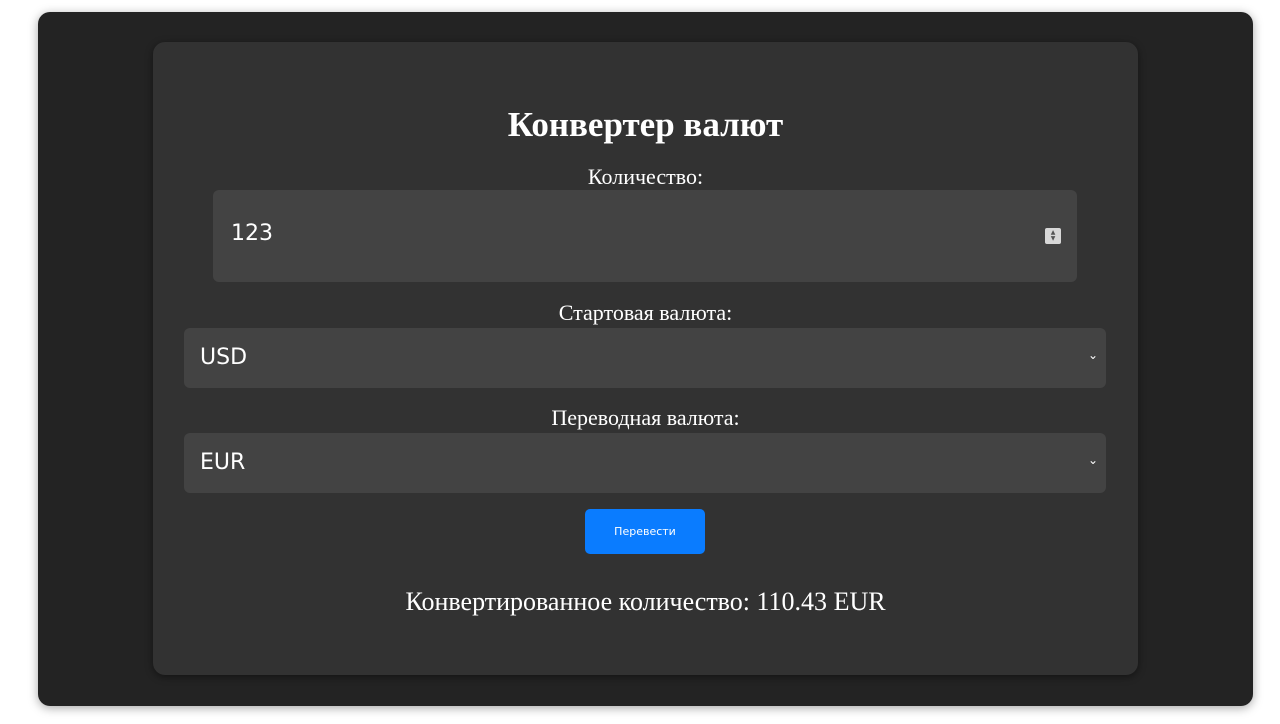 The width and height of the screenshot is (1280, 724). What do you see at coordinates (645, 531) in the screenshot?
I see `convert-button: Перевести` at bounding box center [645, 531].